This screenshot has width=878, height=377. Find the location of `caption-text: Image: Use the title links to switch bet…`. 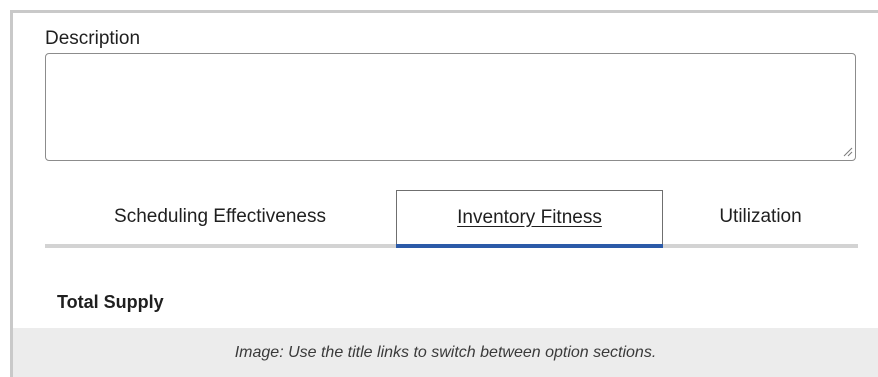

caption-text: Image: Use the title links to switch bet… is located at coordinates (445, 352).